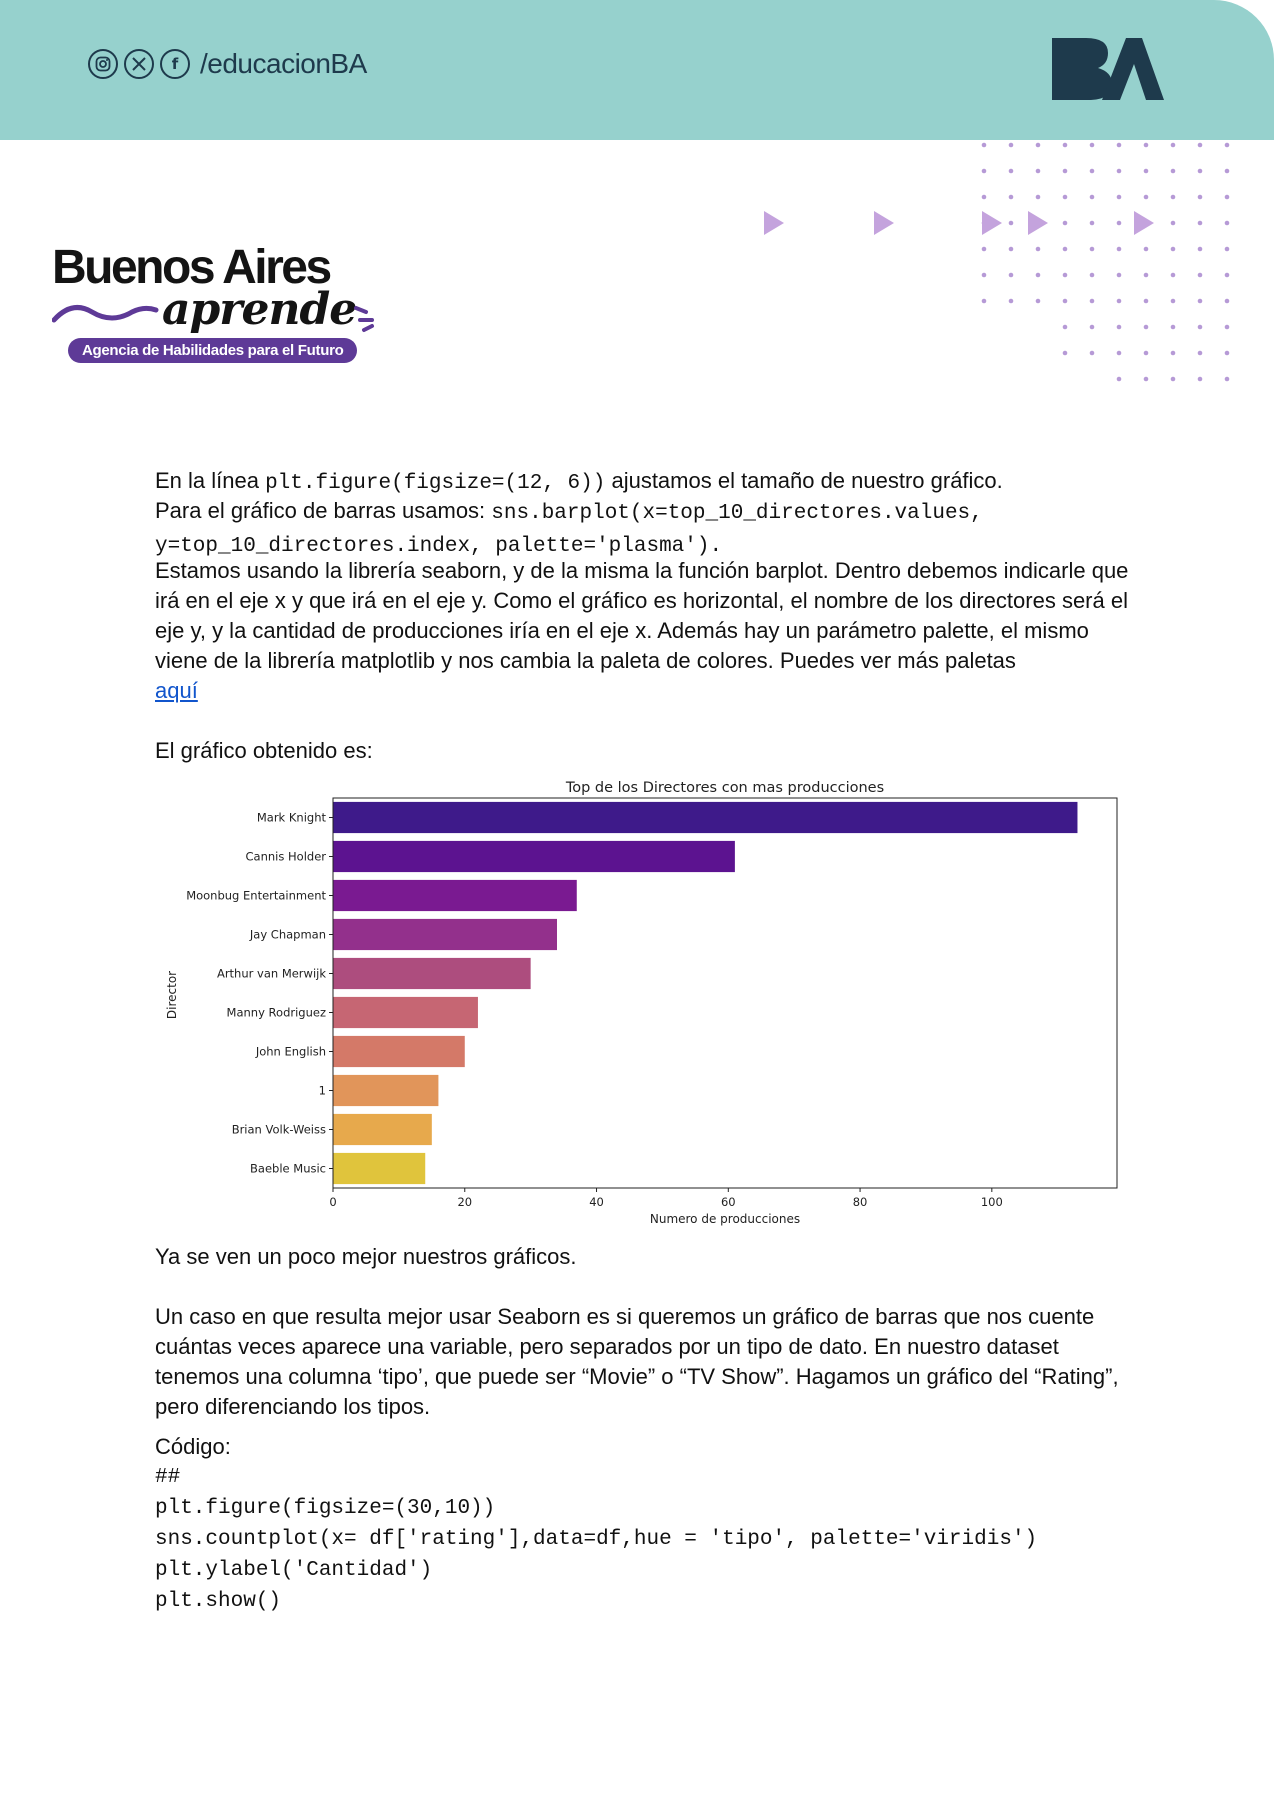 The image size is (1274, 1800). What do you see at coordinates (290, 1052) in the screenshot?
I see `y-tick-label: John English` at bounding box center [290, 1052].